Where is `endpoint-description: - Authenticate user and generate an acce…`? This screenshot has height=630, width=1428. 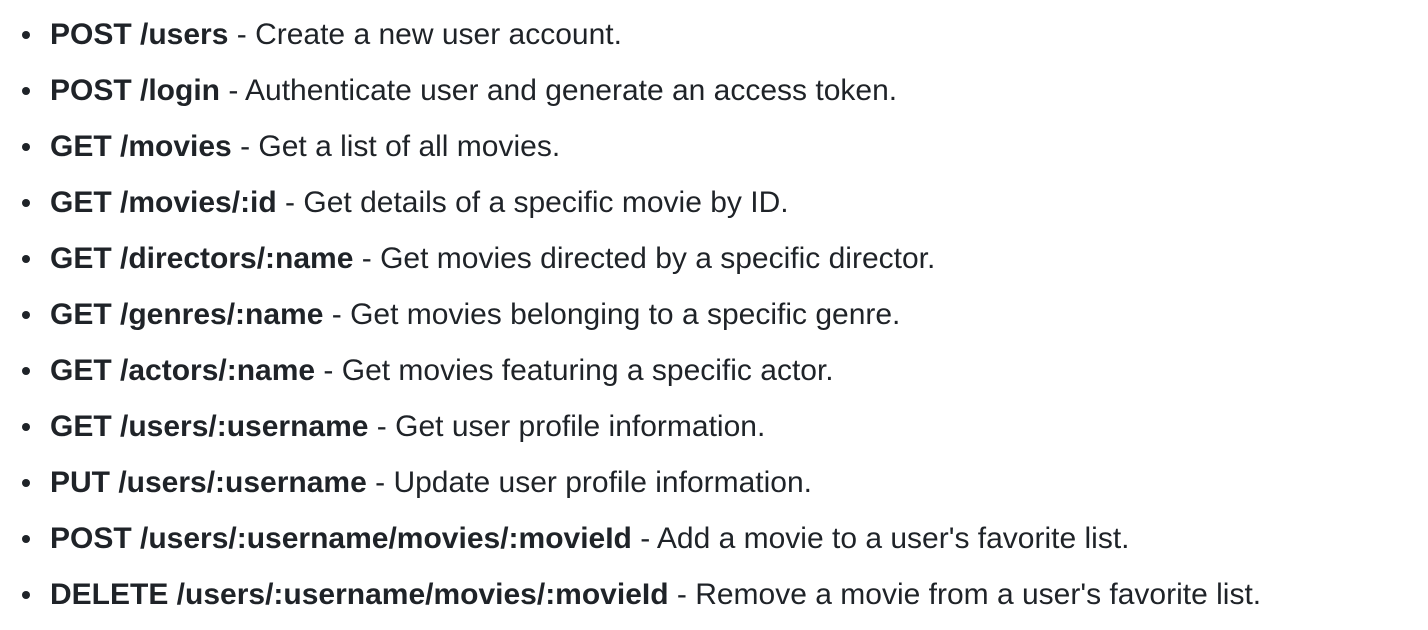 endpoint-description: - Authenticate user and generate an acce… is located at coordinates (559, 90).